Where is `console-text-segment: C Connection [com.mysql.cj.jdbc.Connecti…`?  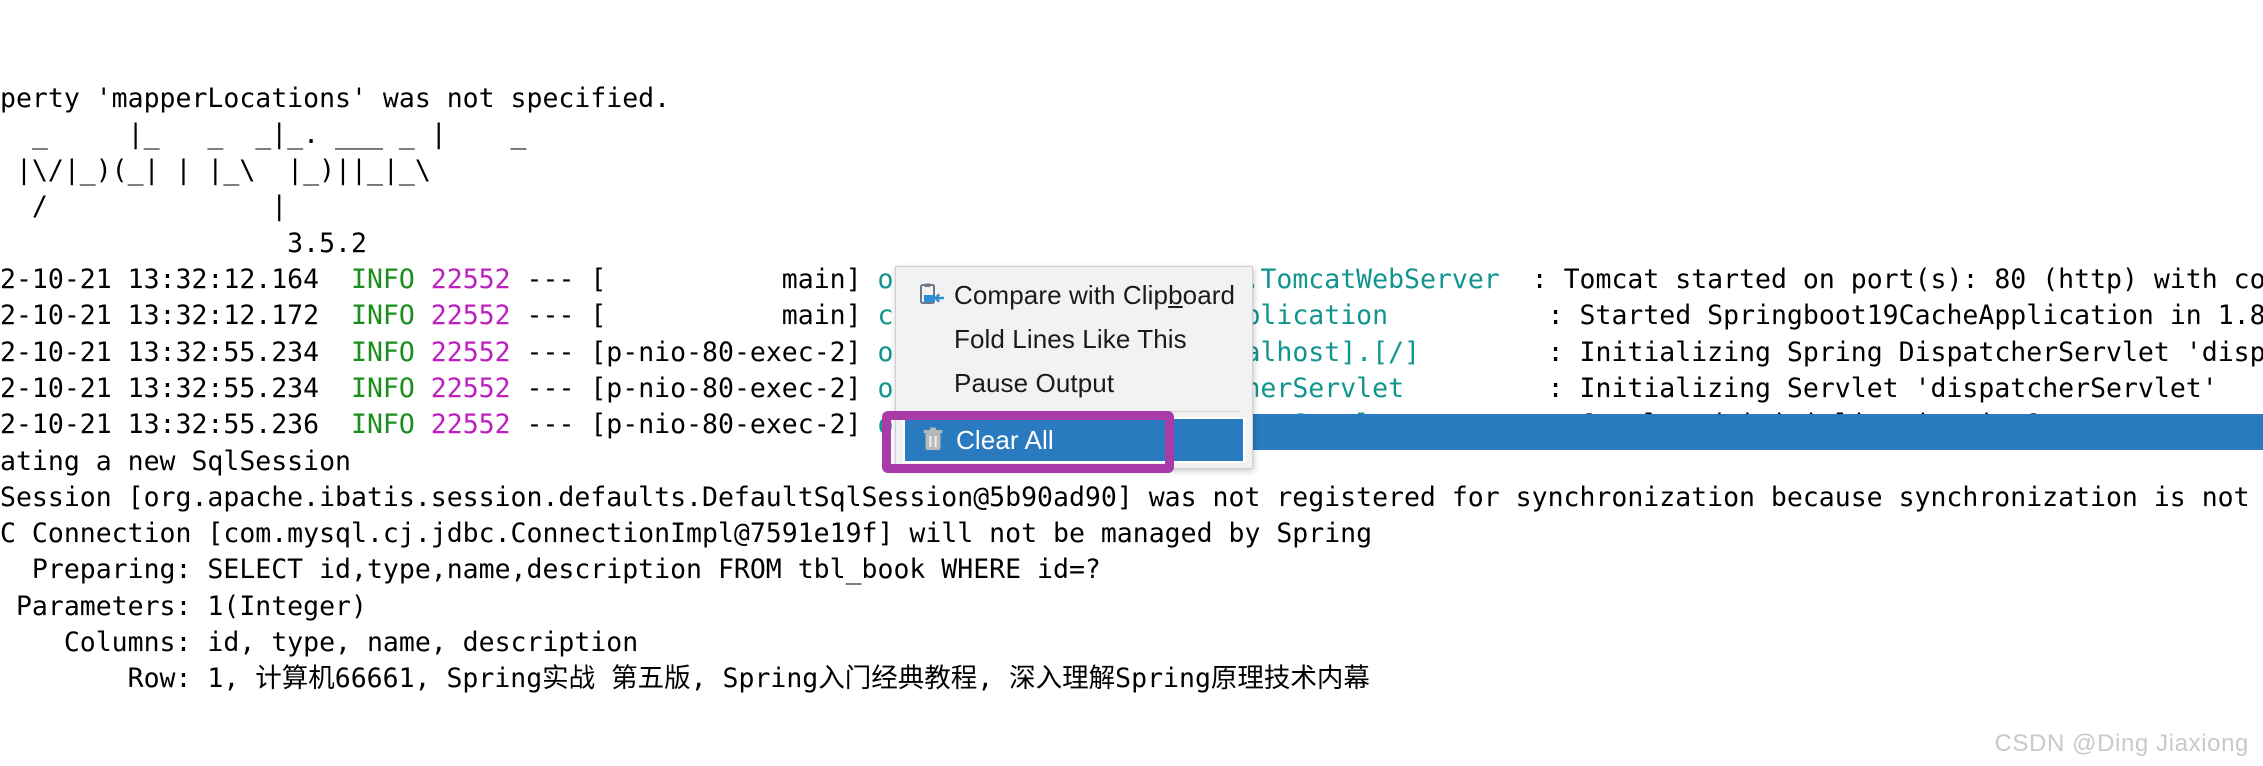 console-text-segment: C Connection [com.mysql.cj.jdbc.Connecti… is located at coordinates (686, 534).